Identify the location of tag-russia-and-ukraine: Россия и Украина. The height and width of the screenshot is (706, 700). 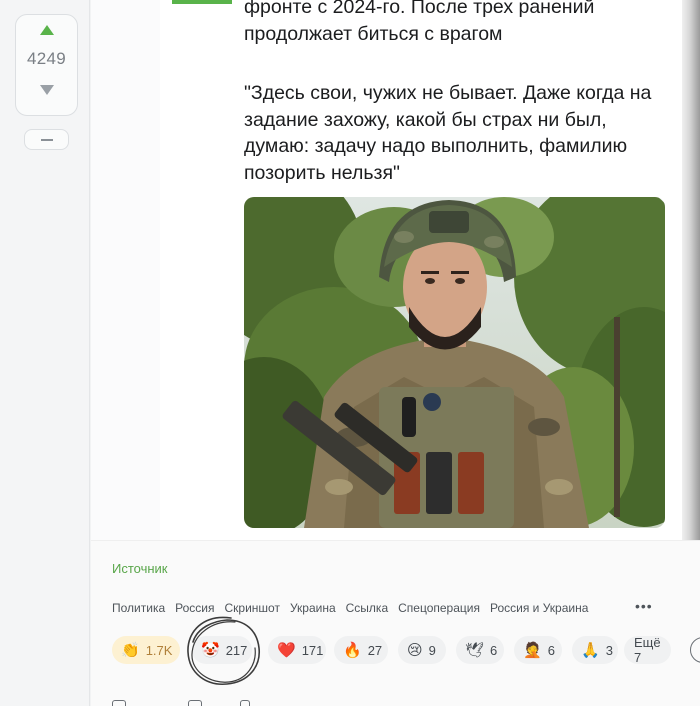
(539, 608).